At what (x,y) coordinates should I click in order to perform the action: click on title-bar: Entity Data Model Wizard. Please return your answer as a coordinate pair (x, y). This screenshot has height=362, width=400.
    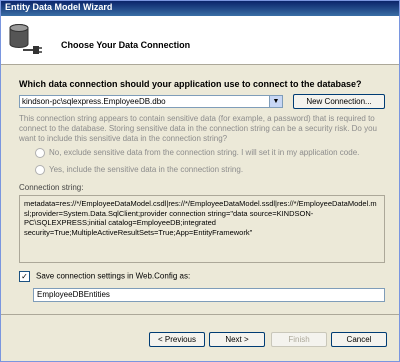
    Looking at the image, I should click on (200, 8).